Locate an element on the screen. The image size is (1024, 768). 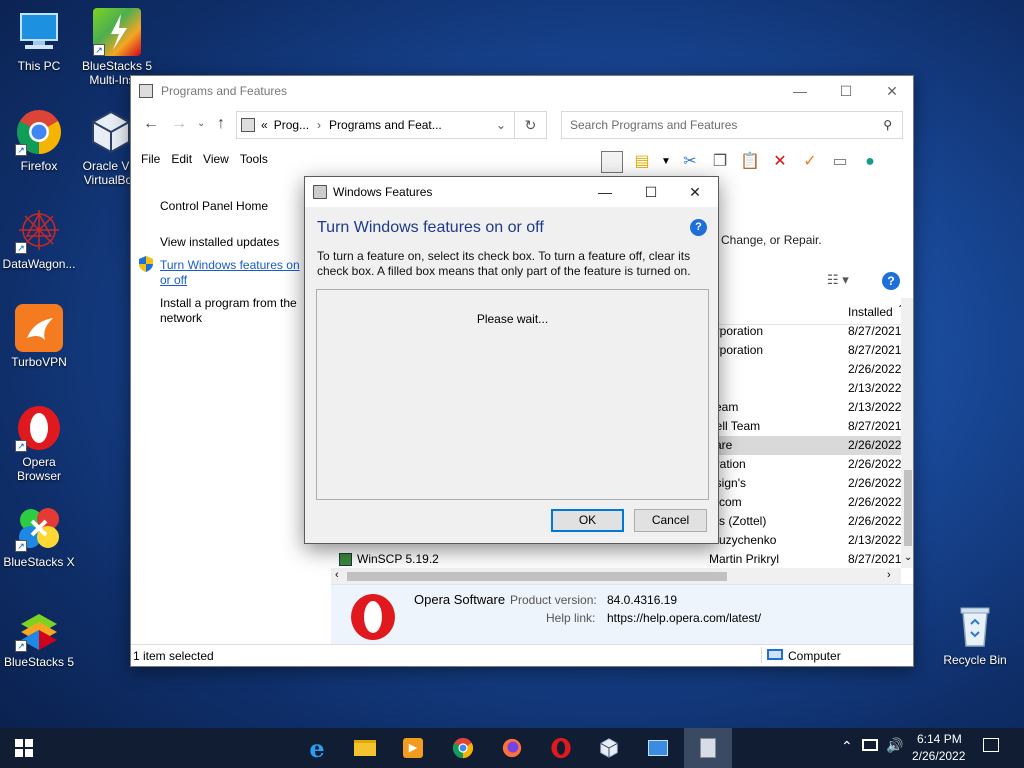
folder-view-icon: ▤ is located at coordinates (642, 162).